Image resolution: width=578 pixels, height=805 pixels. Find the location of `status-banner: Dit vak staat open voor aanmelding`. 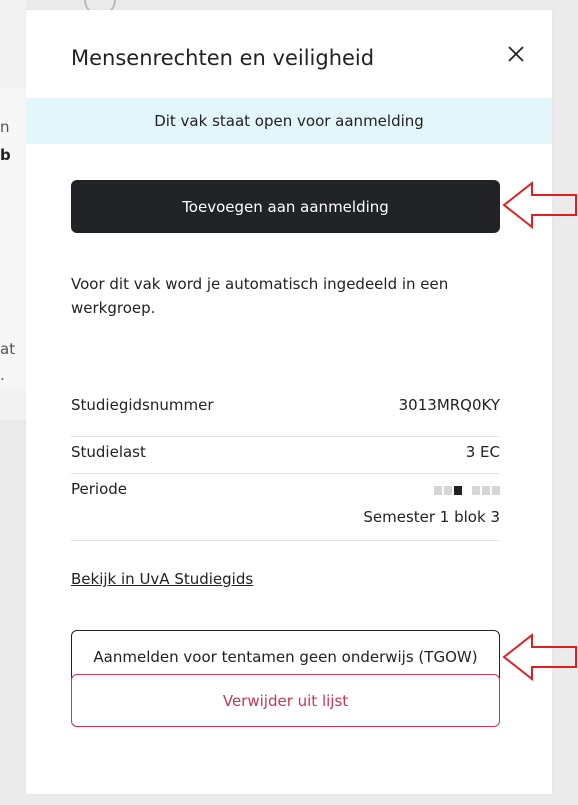

status-banner: Dit vak staat open voor aanmelding is located at coordinates (289, 121).